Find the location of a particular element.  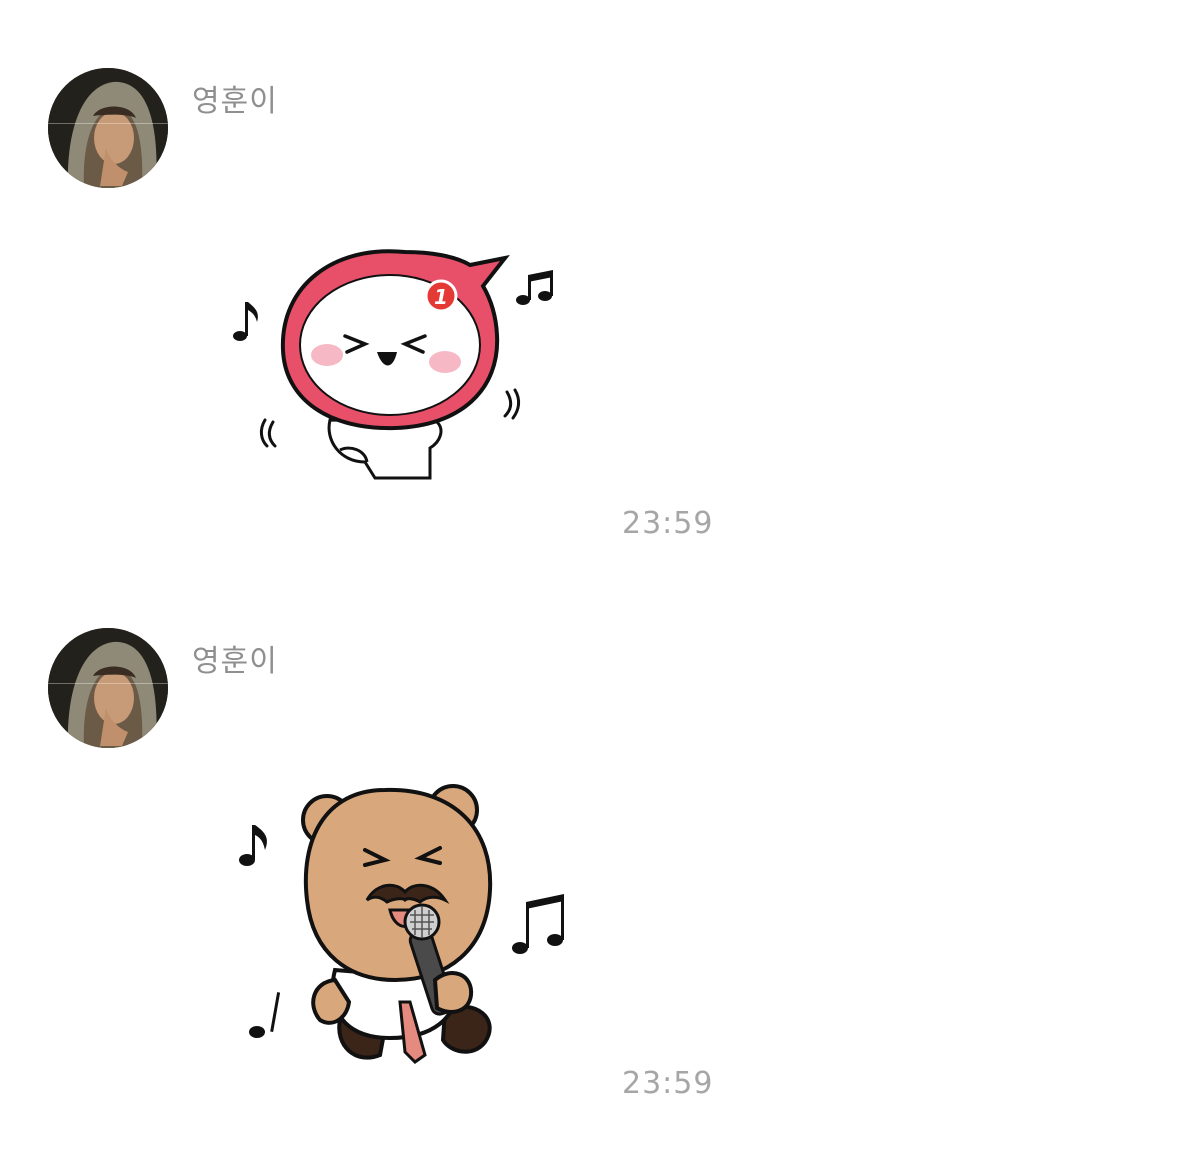

pink-speech-bubble-dancing-sticker: 1 is located at coordinates (393, 364).